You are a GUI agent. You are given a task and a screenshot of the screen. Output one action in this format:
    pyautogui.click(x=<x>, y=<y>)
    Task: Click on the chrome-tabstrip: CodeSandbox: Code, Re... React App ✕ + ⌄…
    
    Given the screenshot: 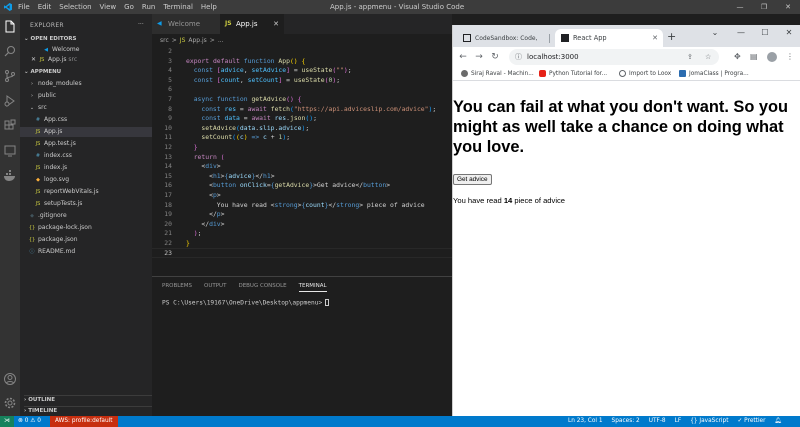 What is the action you would take?
    pyautogui.click(x=626, y=43)
    